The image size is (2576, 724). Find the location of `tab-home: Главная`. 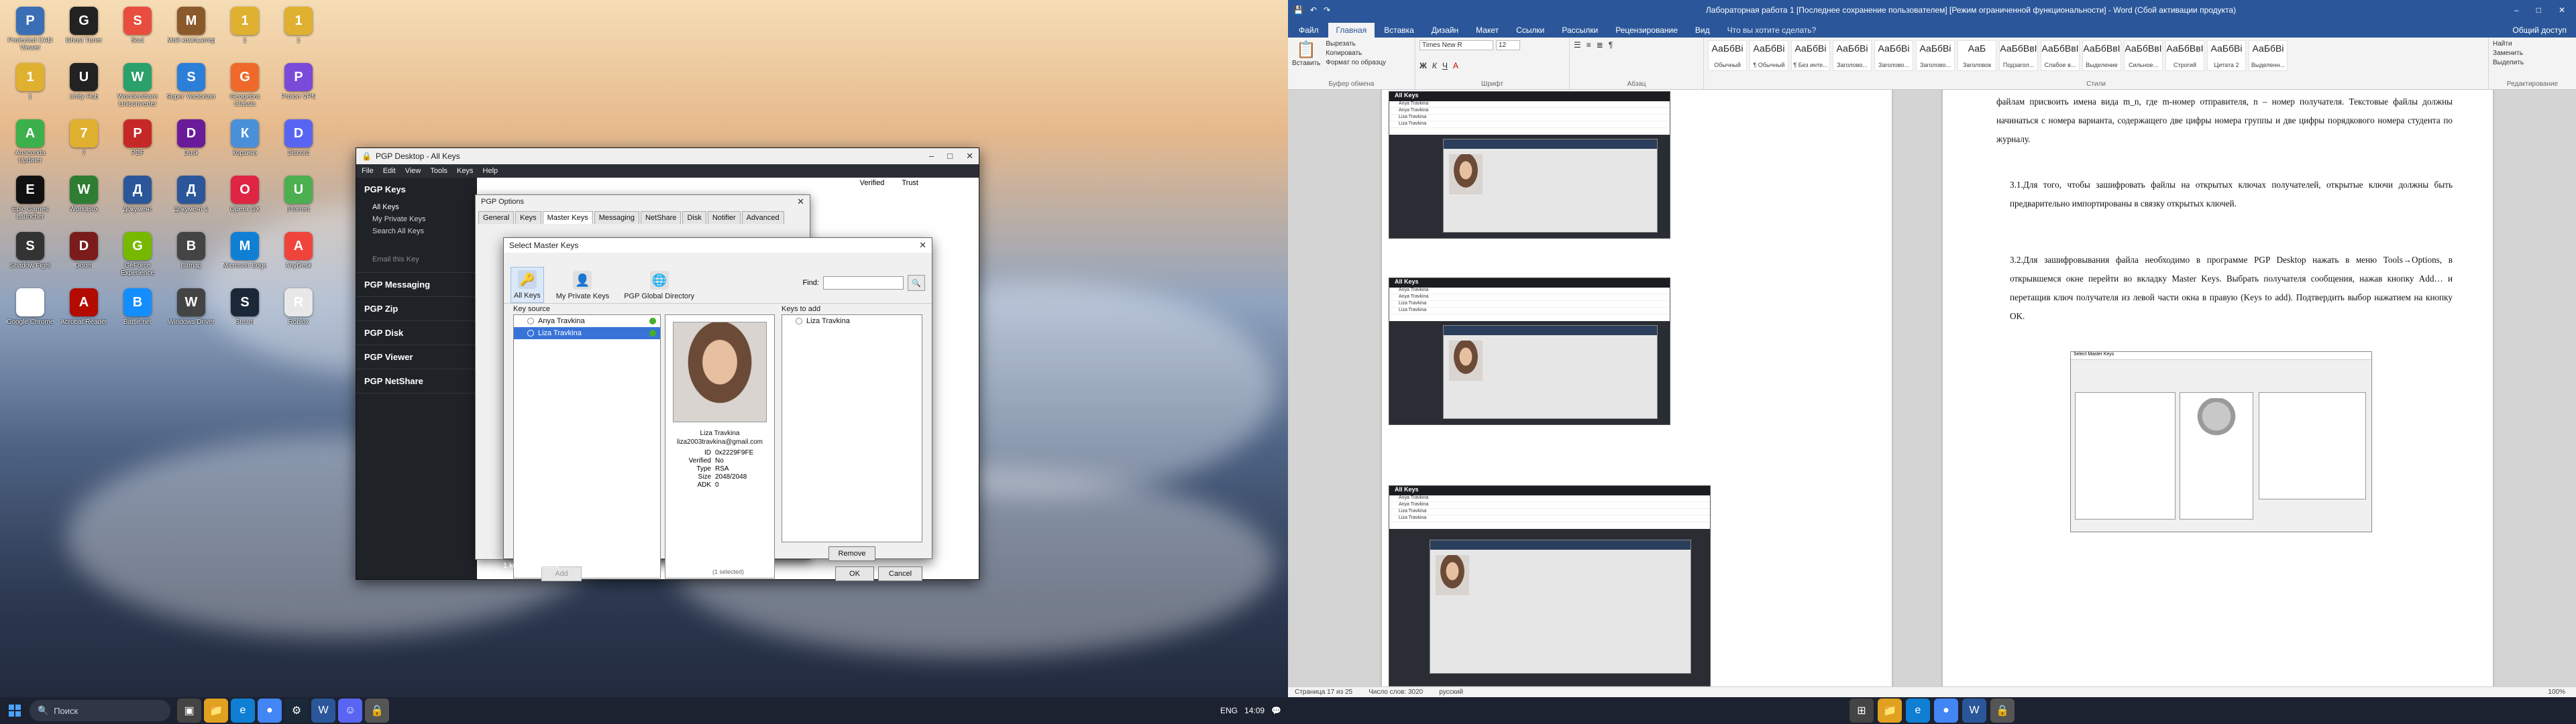

tab-home: Главная is located at coordinates (1351, 30).